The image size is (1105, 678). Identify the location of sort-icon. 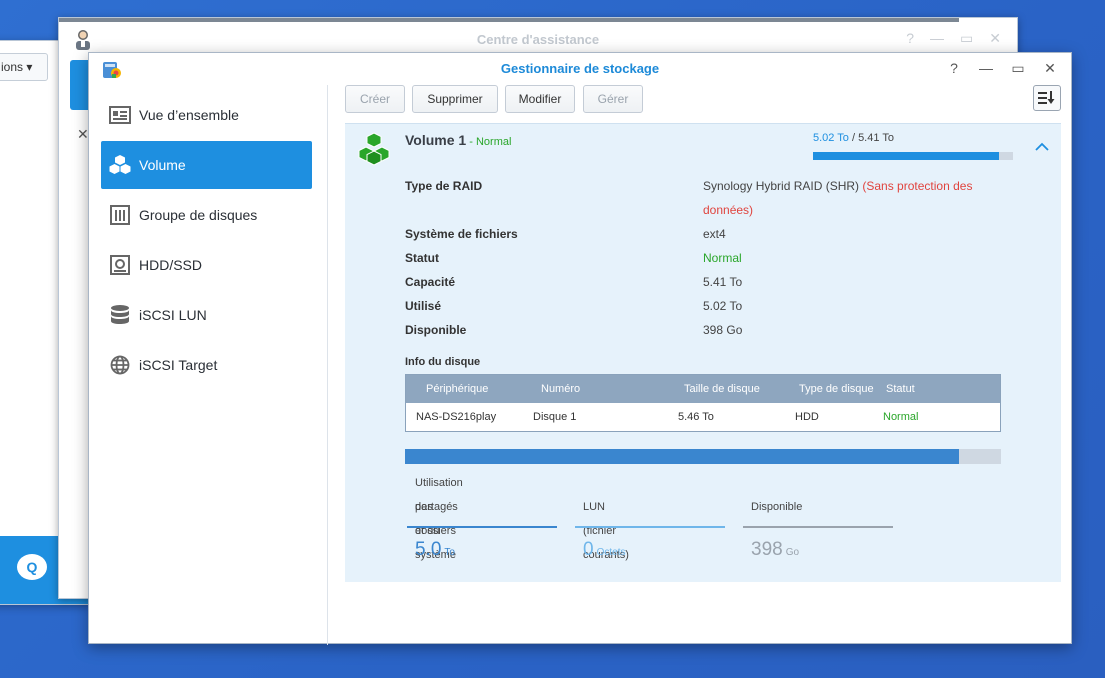
(1046, 97).